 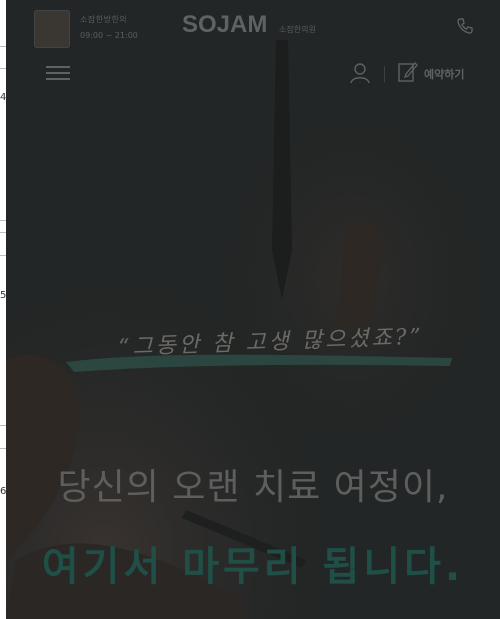 I want to click on menu-icon, so click(x=58, y=73).